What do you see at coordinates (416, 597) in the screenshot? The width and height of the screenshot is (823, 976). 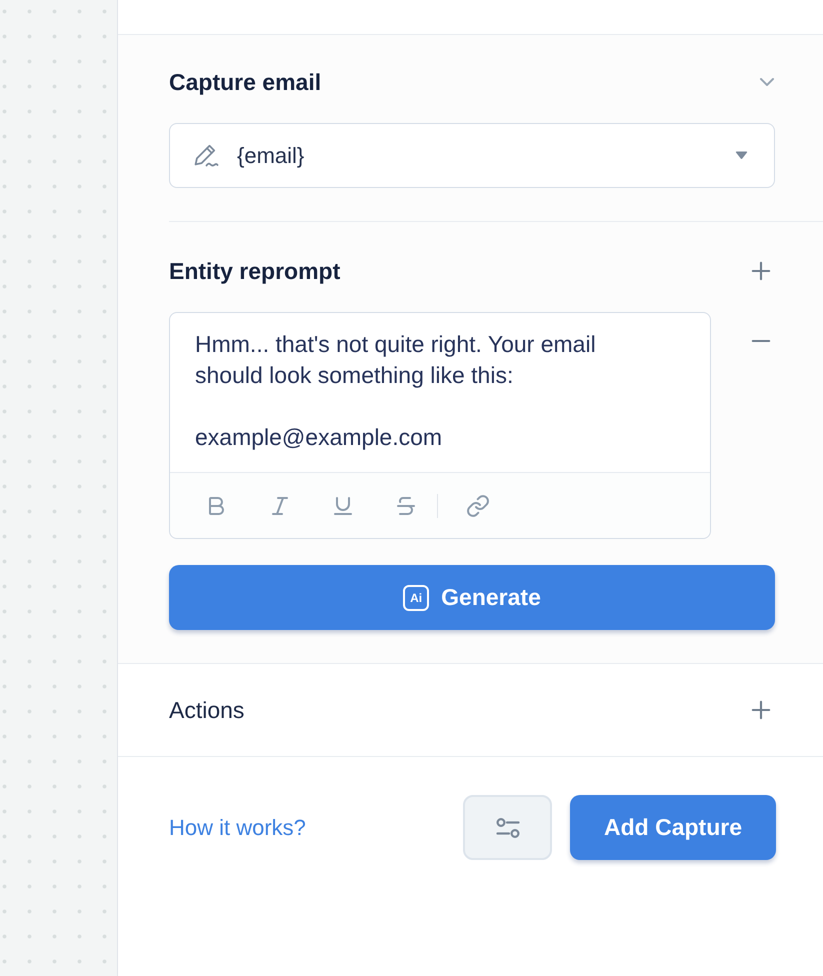 I see `ai-badge: Ai` at bounding box center [416, 597].